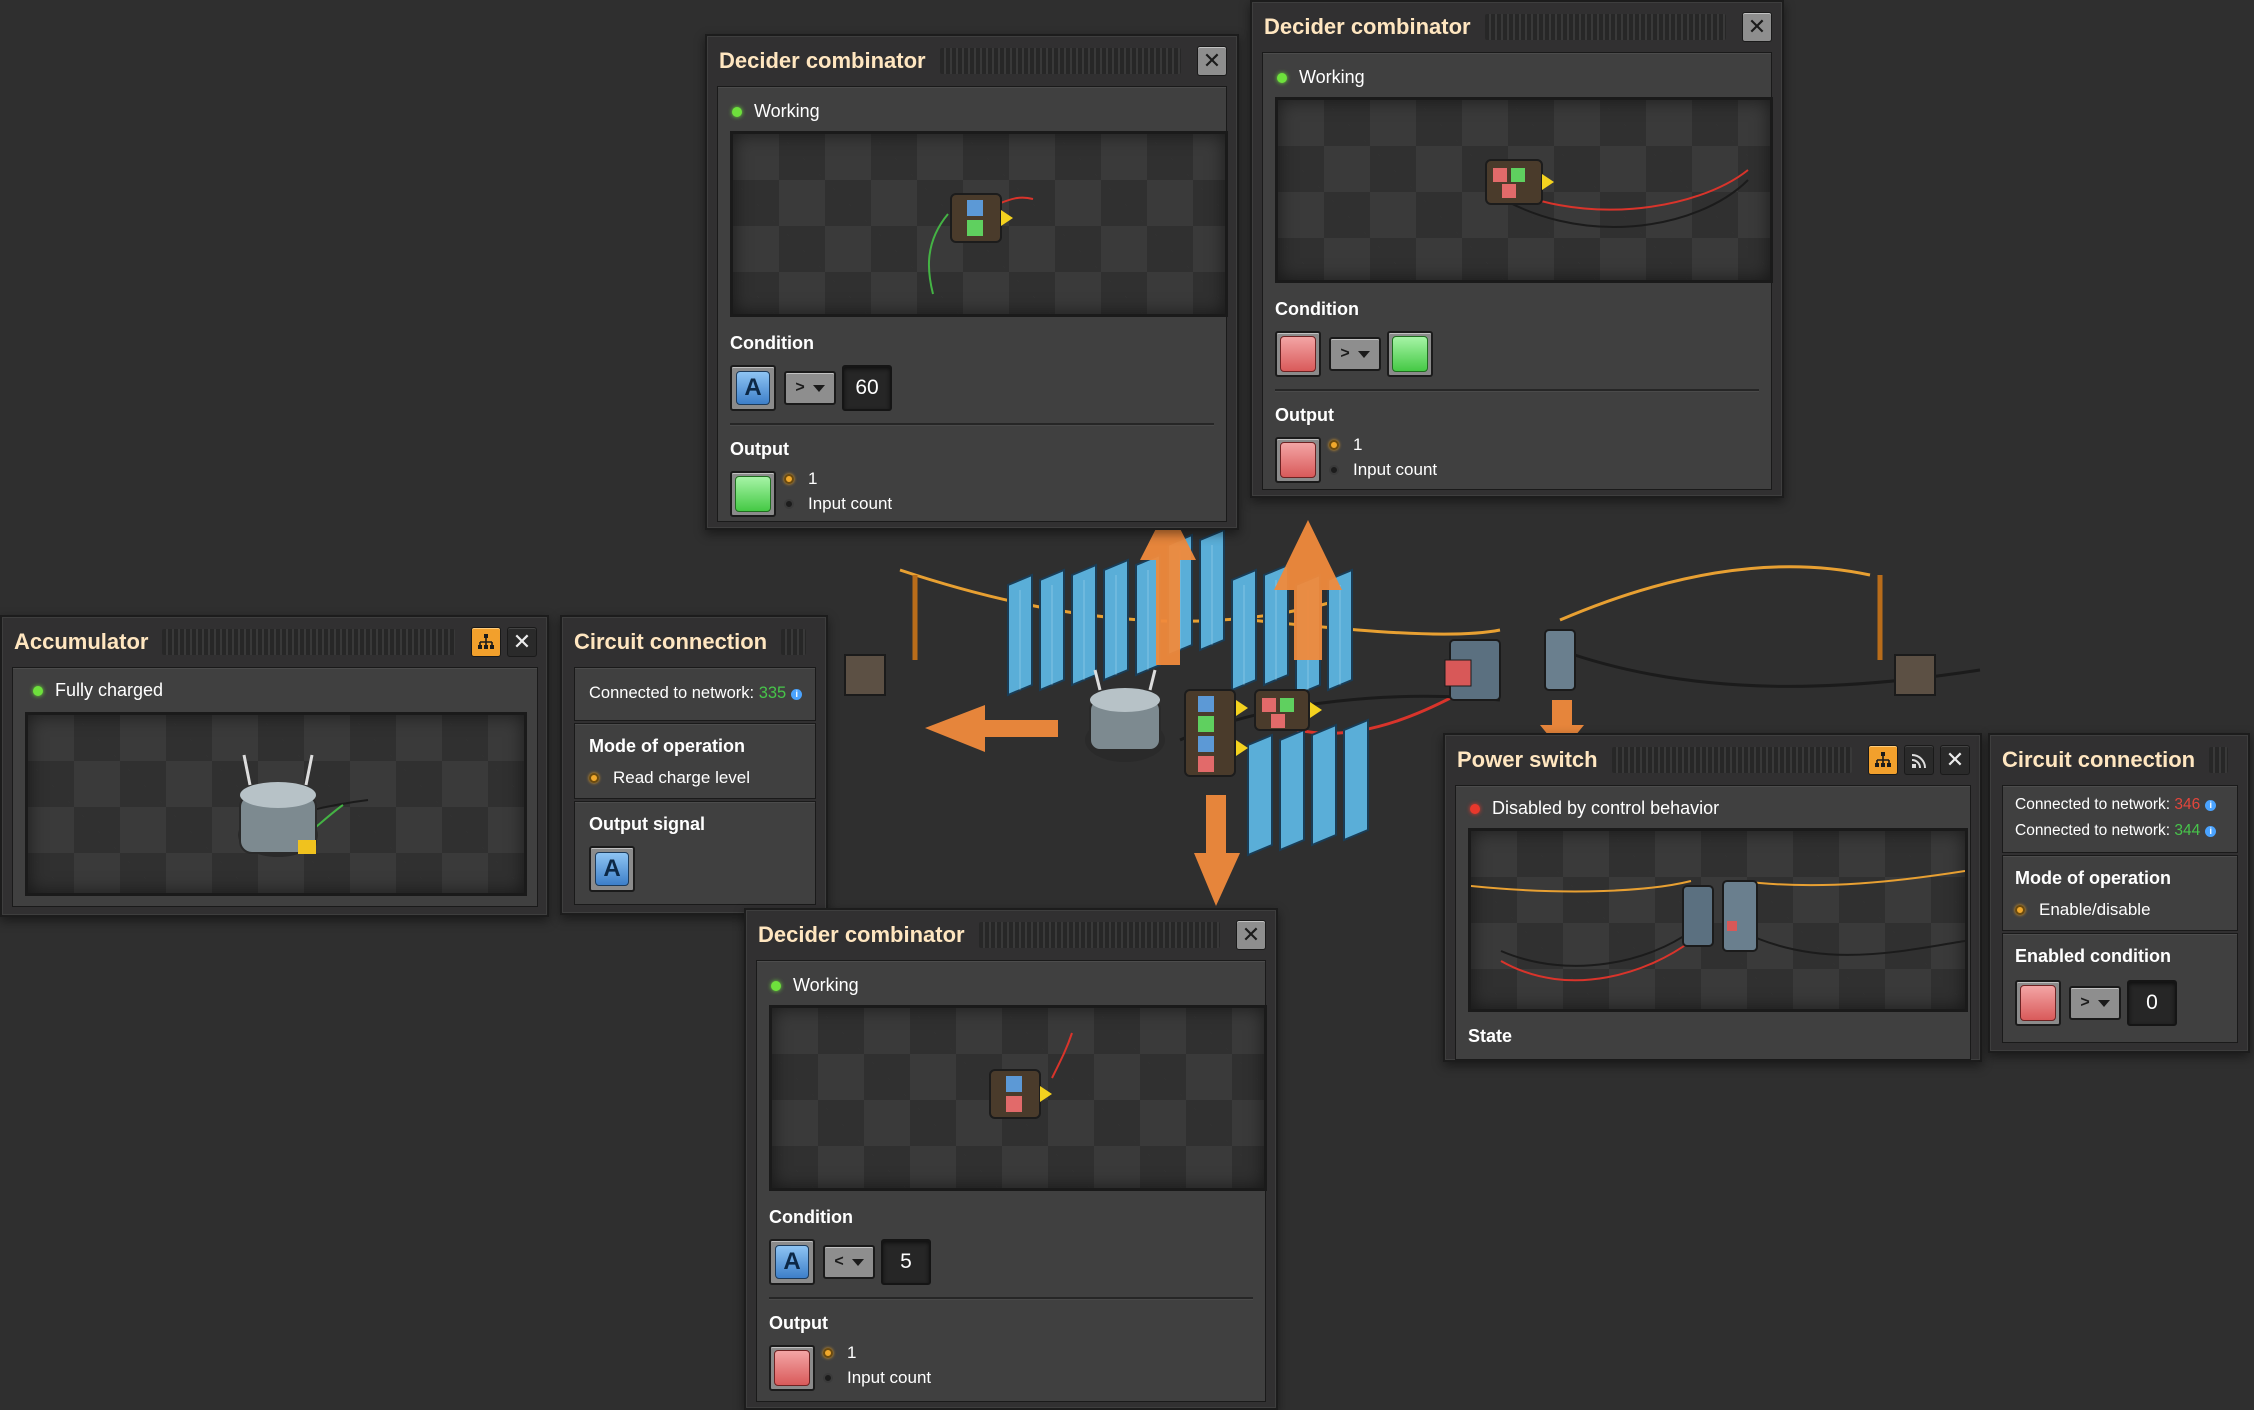 This screenshot has width=2254, height=1410. Describe the element at coordinates (1410, 354) in the screenshot. I see `second-signal-slot` at that location.